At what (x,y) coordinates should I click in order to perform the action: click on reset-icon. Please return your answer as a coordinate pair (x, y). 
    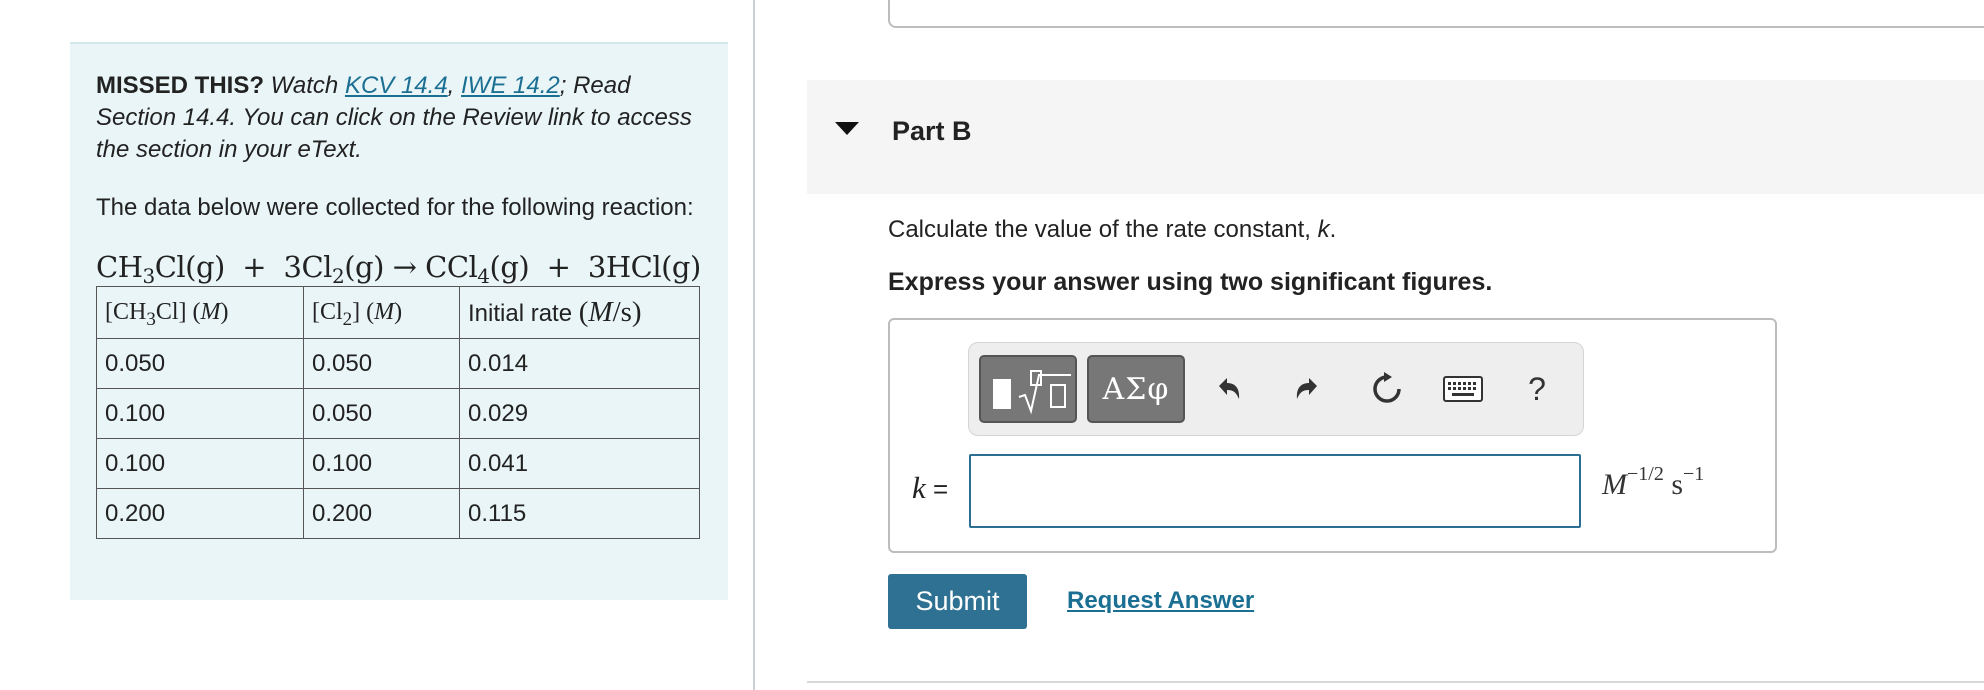
    Looking at the image, I should click on (1387, 389).